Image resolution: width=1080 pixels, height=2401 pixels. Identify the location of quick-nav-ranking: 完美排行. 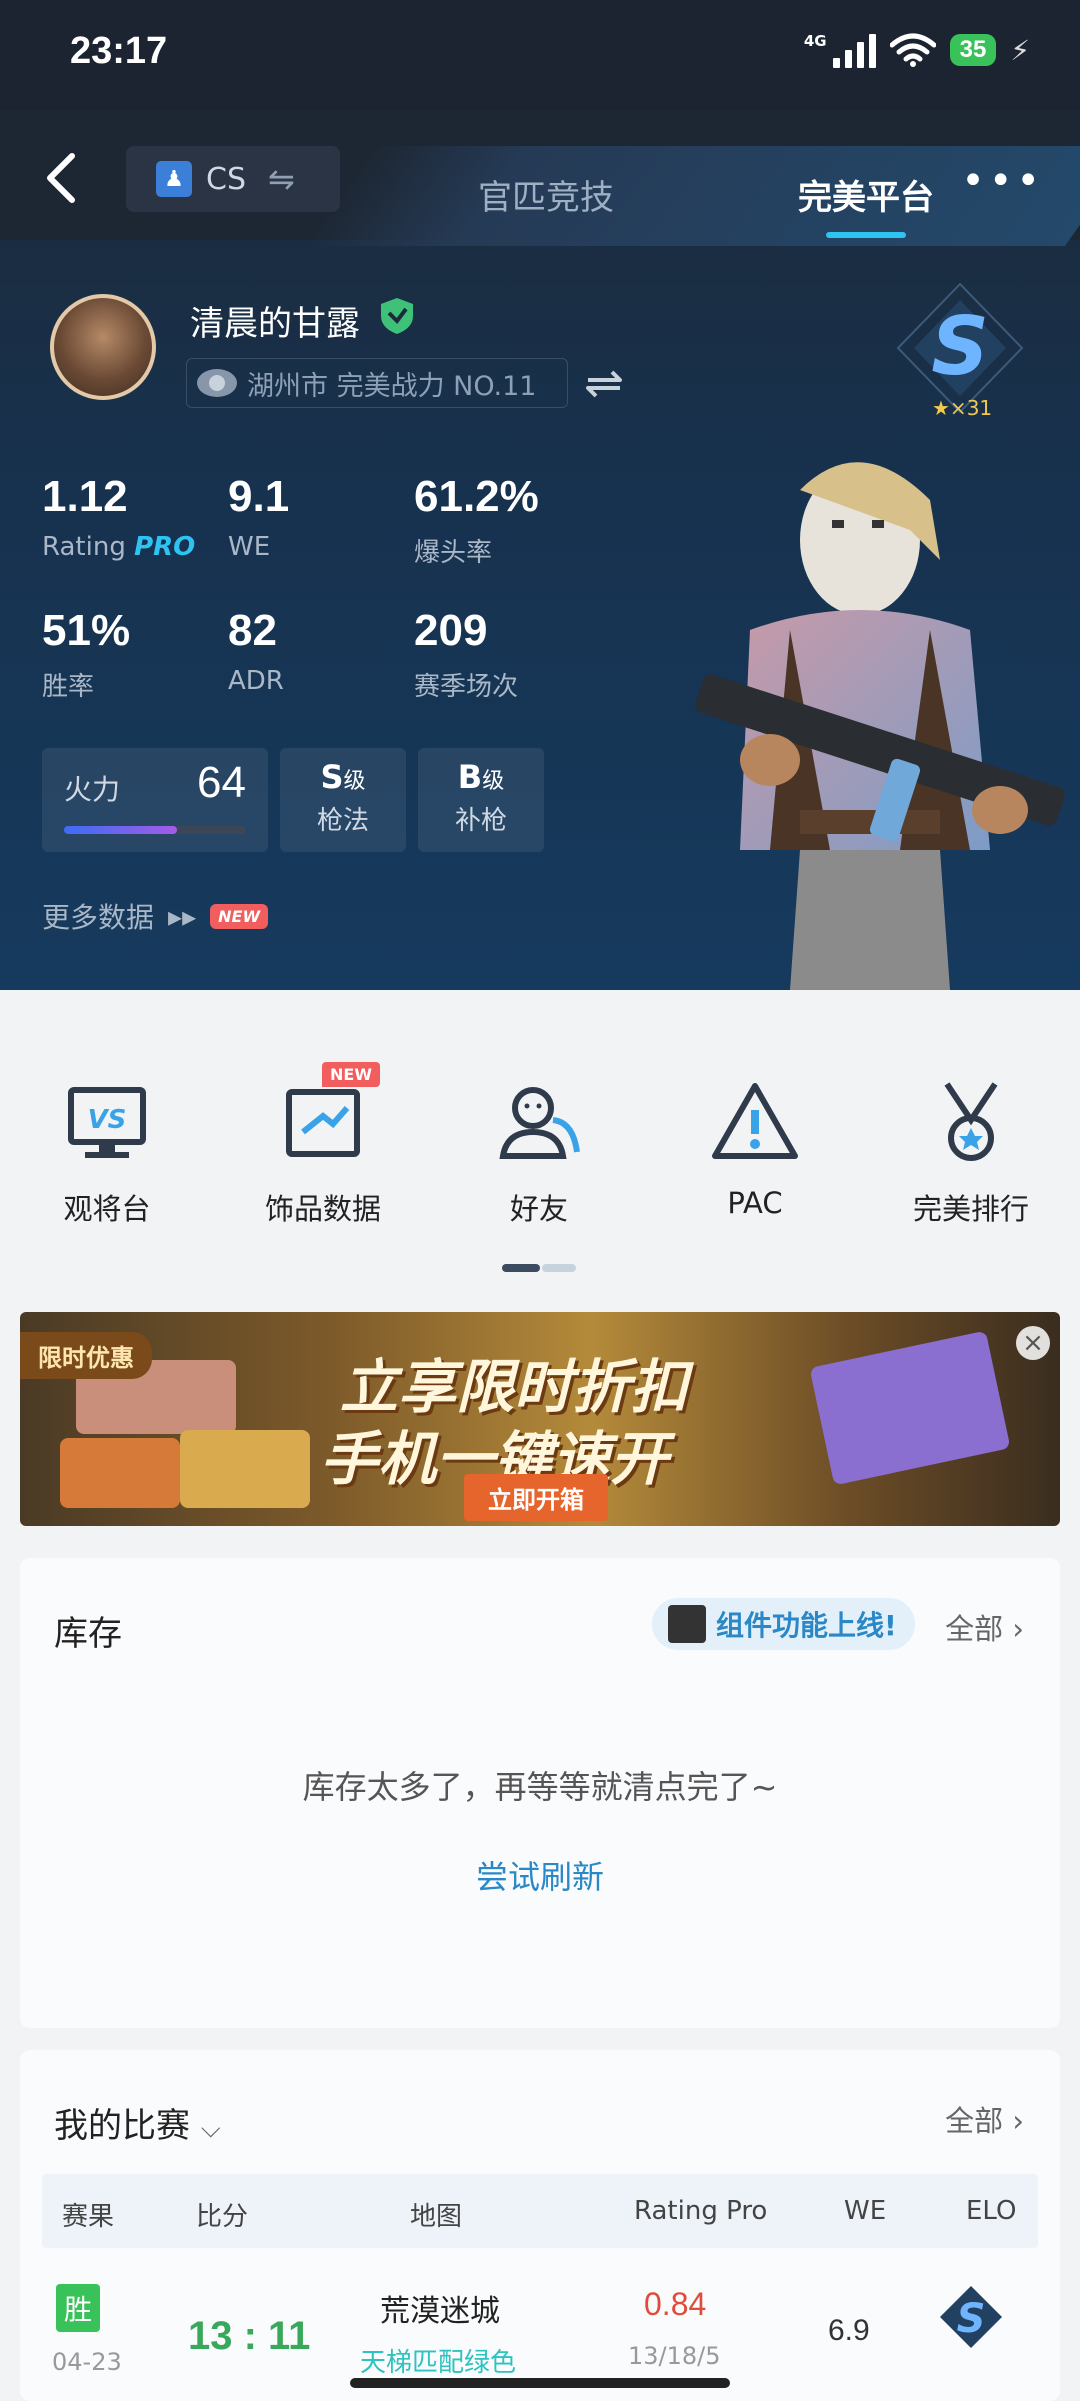
(971, 1152).